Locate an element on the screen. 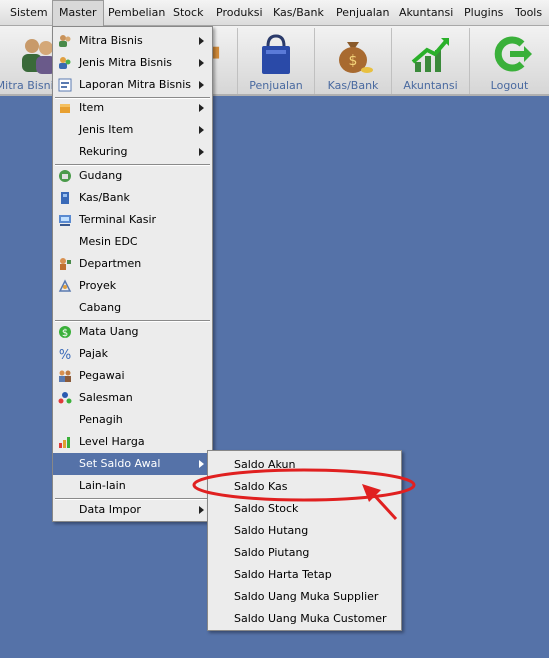  warehouse-icon is located at coordinates (65, 176).